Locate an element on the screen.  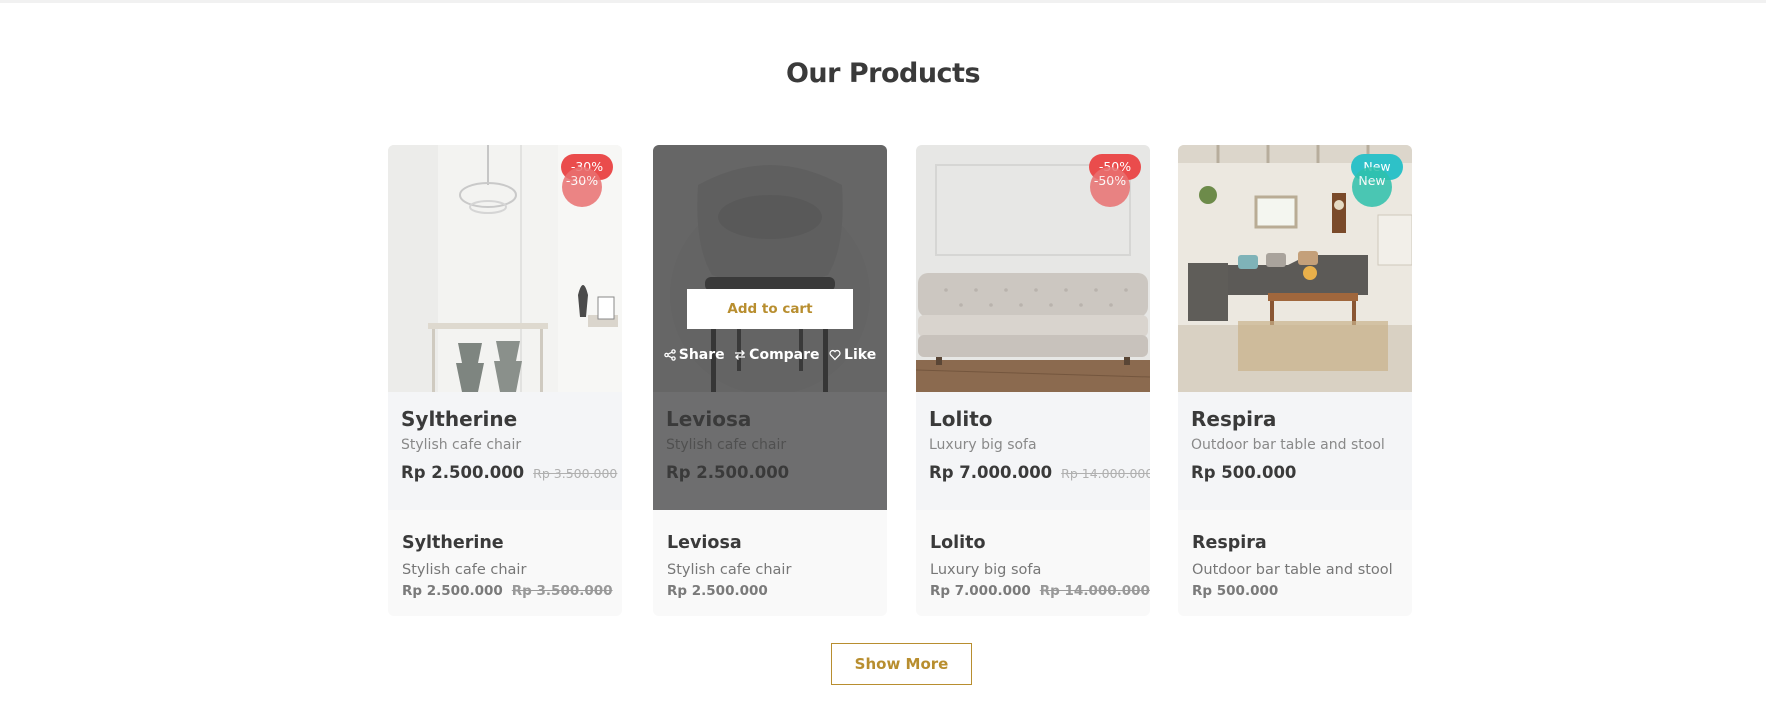
show-more-button: Show More is located at coordinates (901, 664).